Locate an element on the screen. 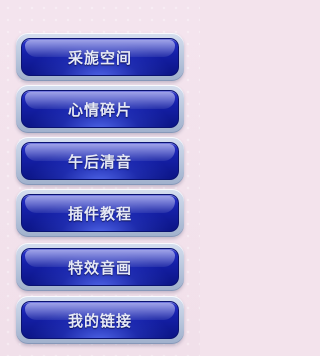 The height and width of the screenshot is (356, 320). menu-button-label: 我的链接 is located at coordinates (99, 320).